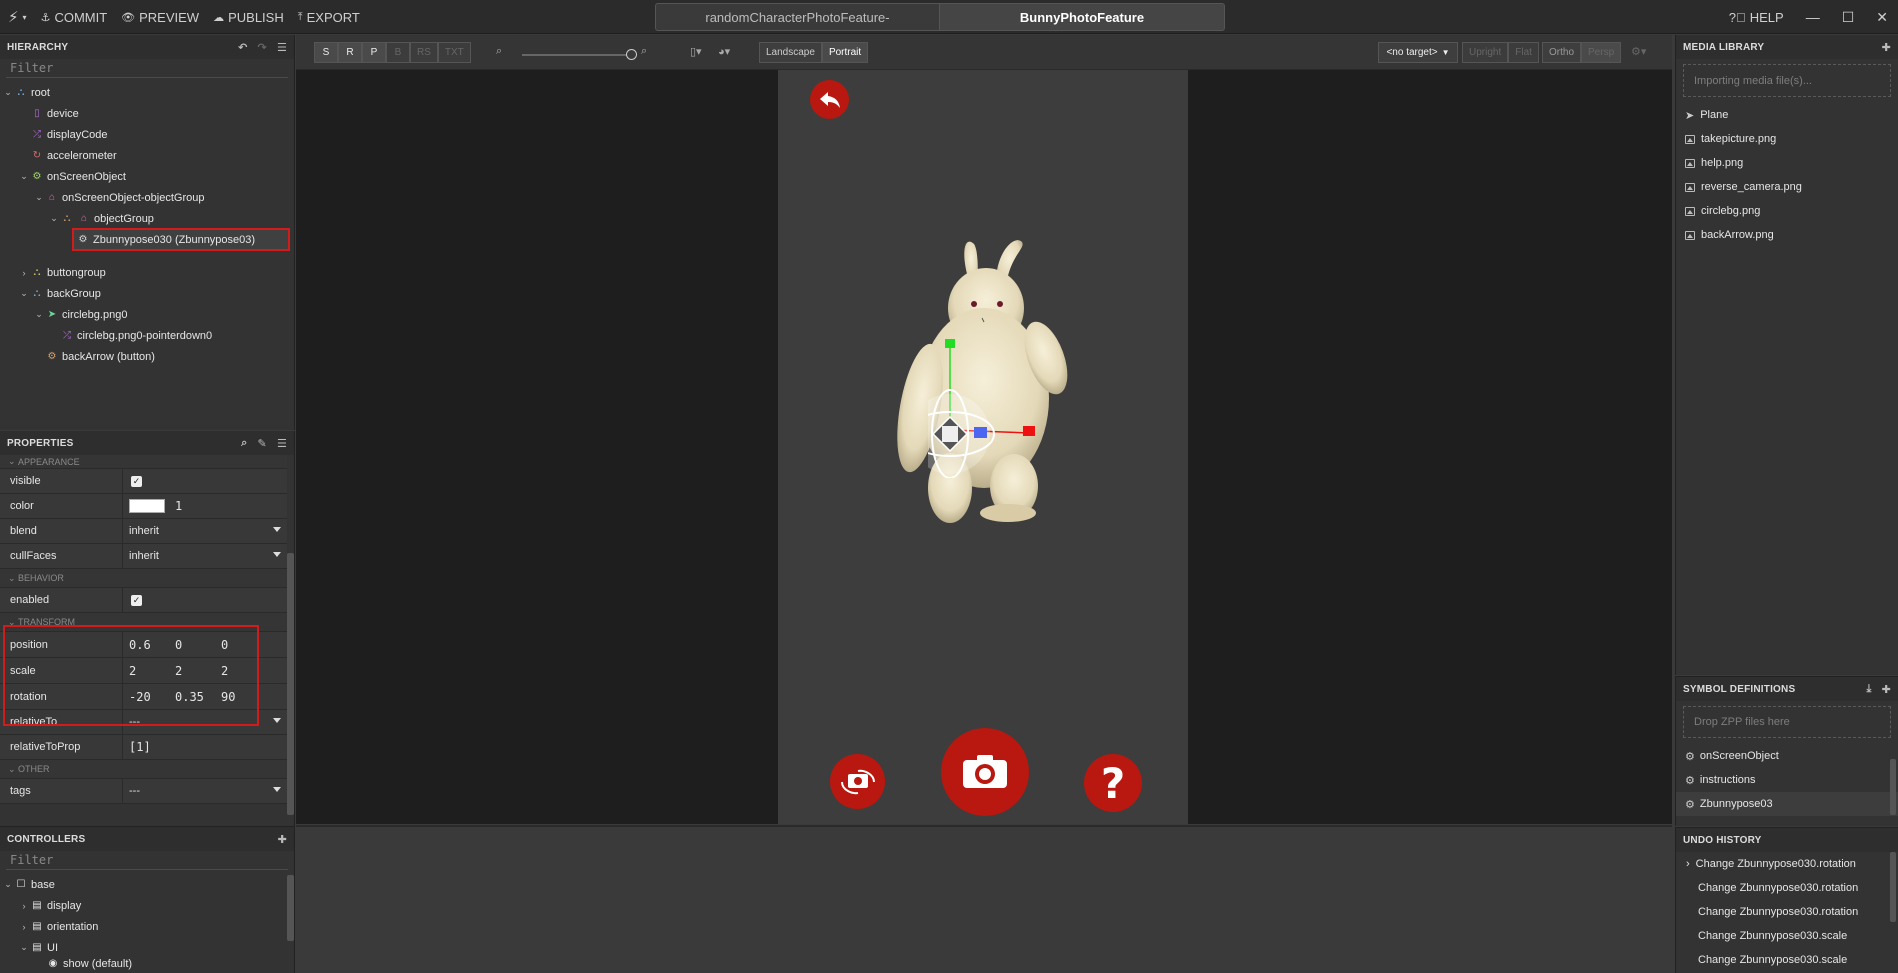 Image resolution: width=1898 pixels, height=973 pixels. What do you see at coordinates (577, 55) in the screenshot?
I see `zoom-slider-track` at bounding box center [577, 55].